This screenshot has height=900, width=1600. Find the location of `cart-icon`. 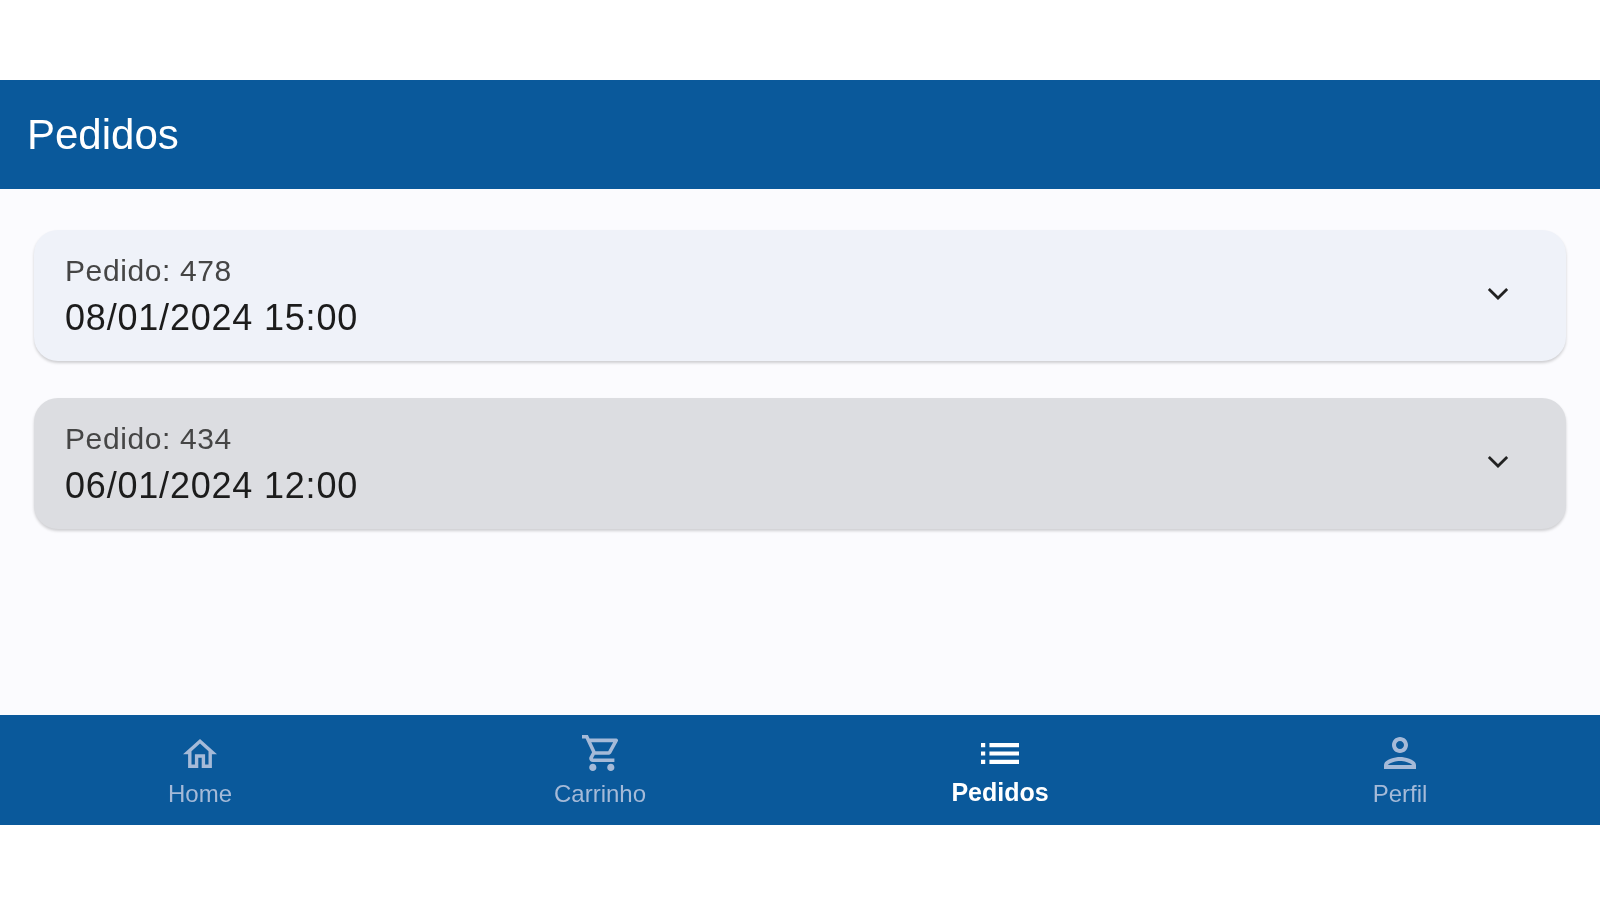

cart-icon is located at coordinates (600, 753).